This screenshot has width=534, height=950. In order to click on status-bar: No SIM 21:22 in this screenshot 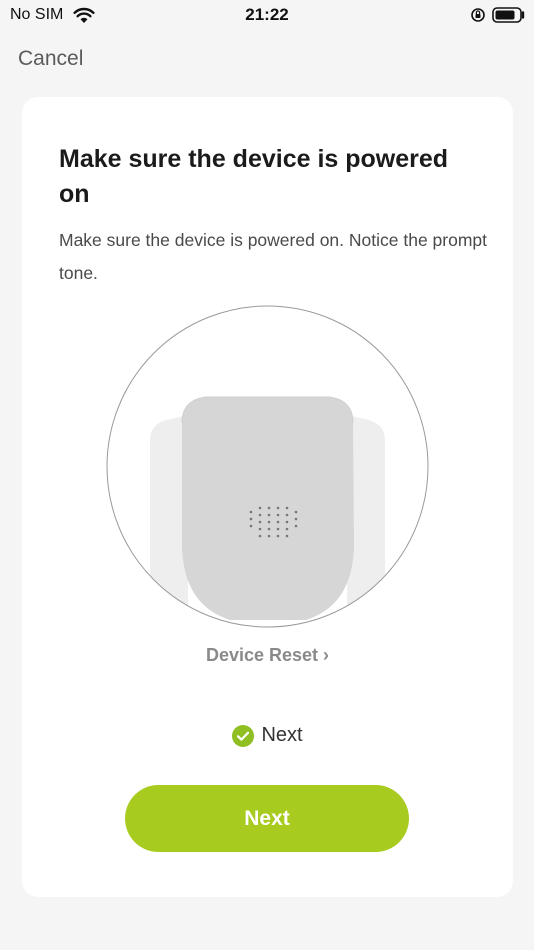, I will do `click(267, 16)`.